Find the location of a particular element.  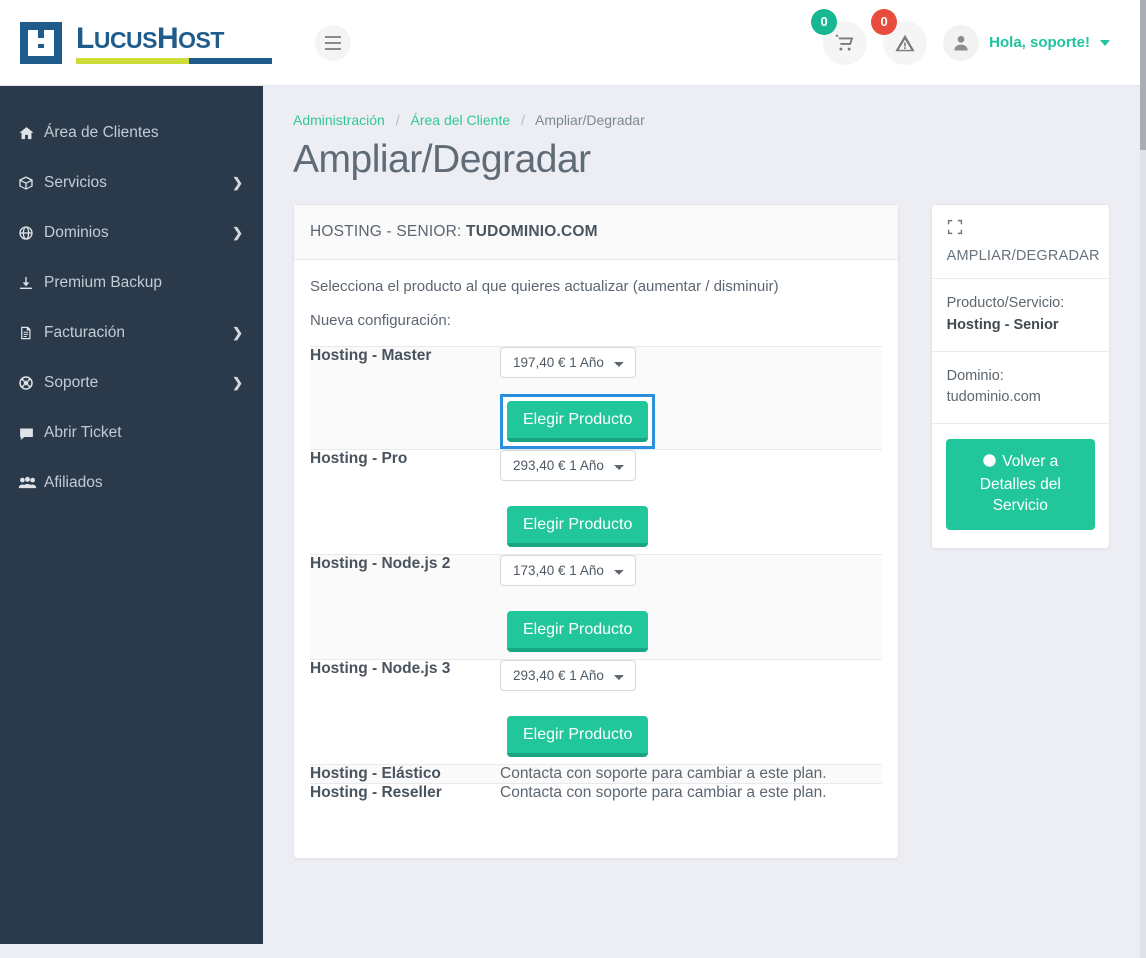

download-icon is located at coordinates (31, 283).